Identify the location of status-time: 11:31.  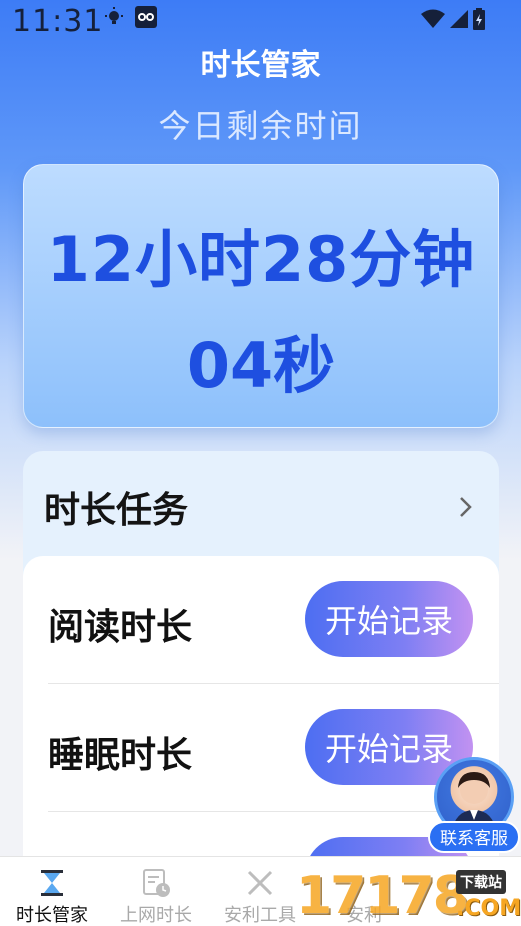
(58, 21).